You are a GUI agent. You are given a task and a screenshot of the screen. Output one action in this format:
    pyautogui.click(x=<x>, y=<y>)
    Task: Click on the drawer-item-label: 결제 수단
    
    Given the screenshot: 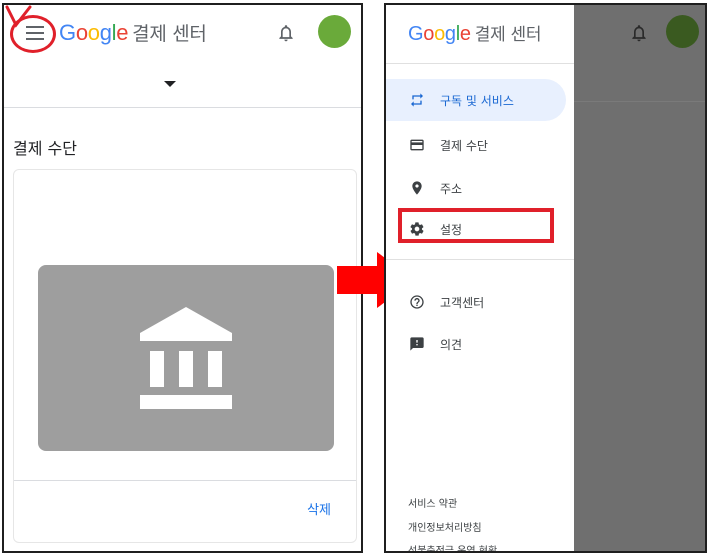 What is the action you would take?
    pyautogui.click(x=464, y=145)
    